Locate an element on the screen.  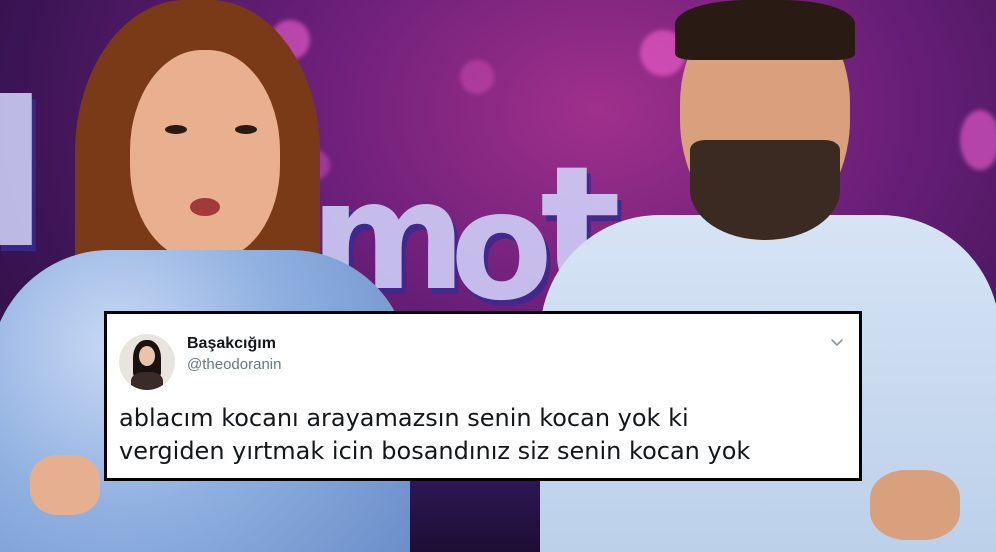
man-hand is located at coordinates (915, 505).